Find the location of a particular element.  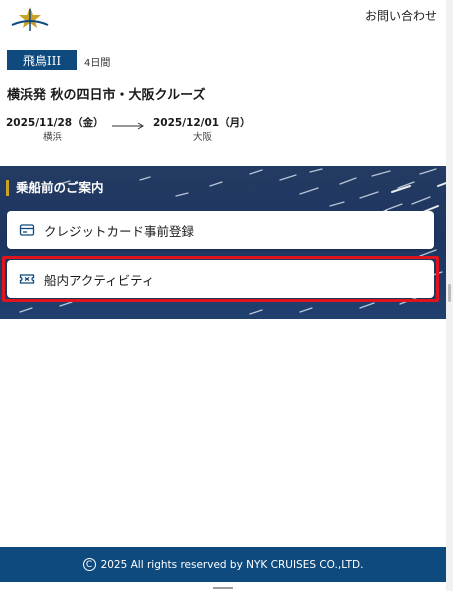

ship-badge: 飛鳥III is located at coordinates (42, 60).